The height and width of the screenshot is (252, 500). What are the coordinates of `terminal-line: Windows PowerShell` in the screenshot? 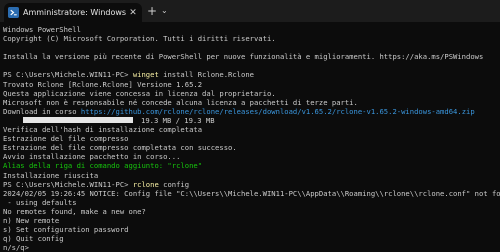 It's located at (42, 29).